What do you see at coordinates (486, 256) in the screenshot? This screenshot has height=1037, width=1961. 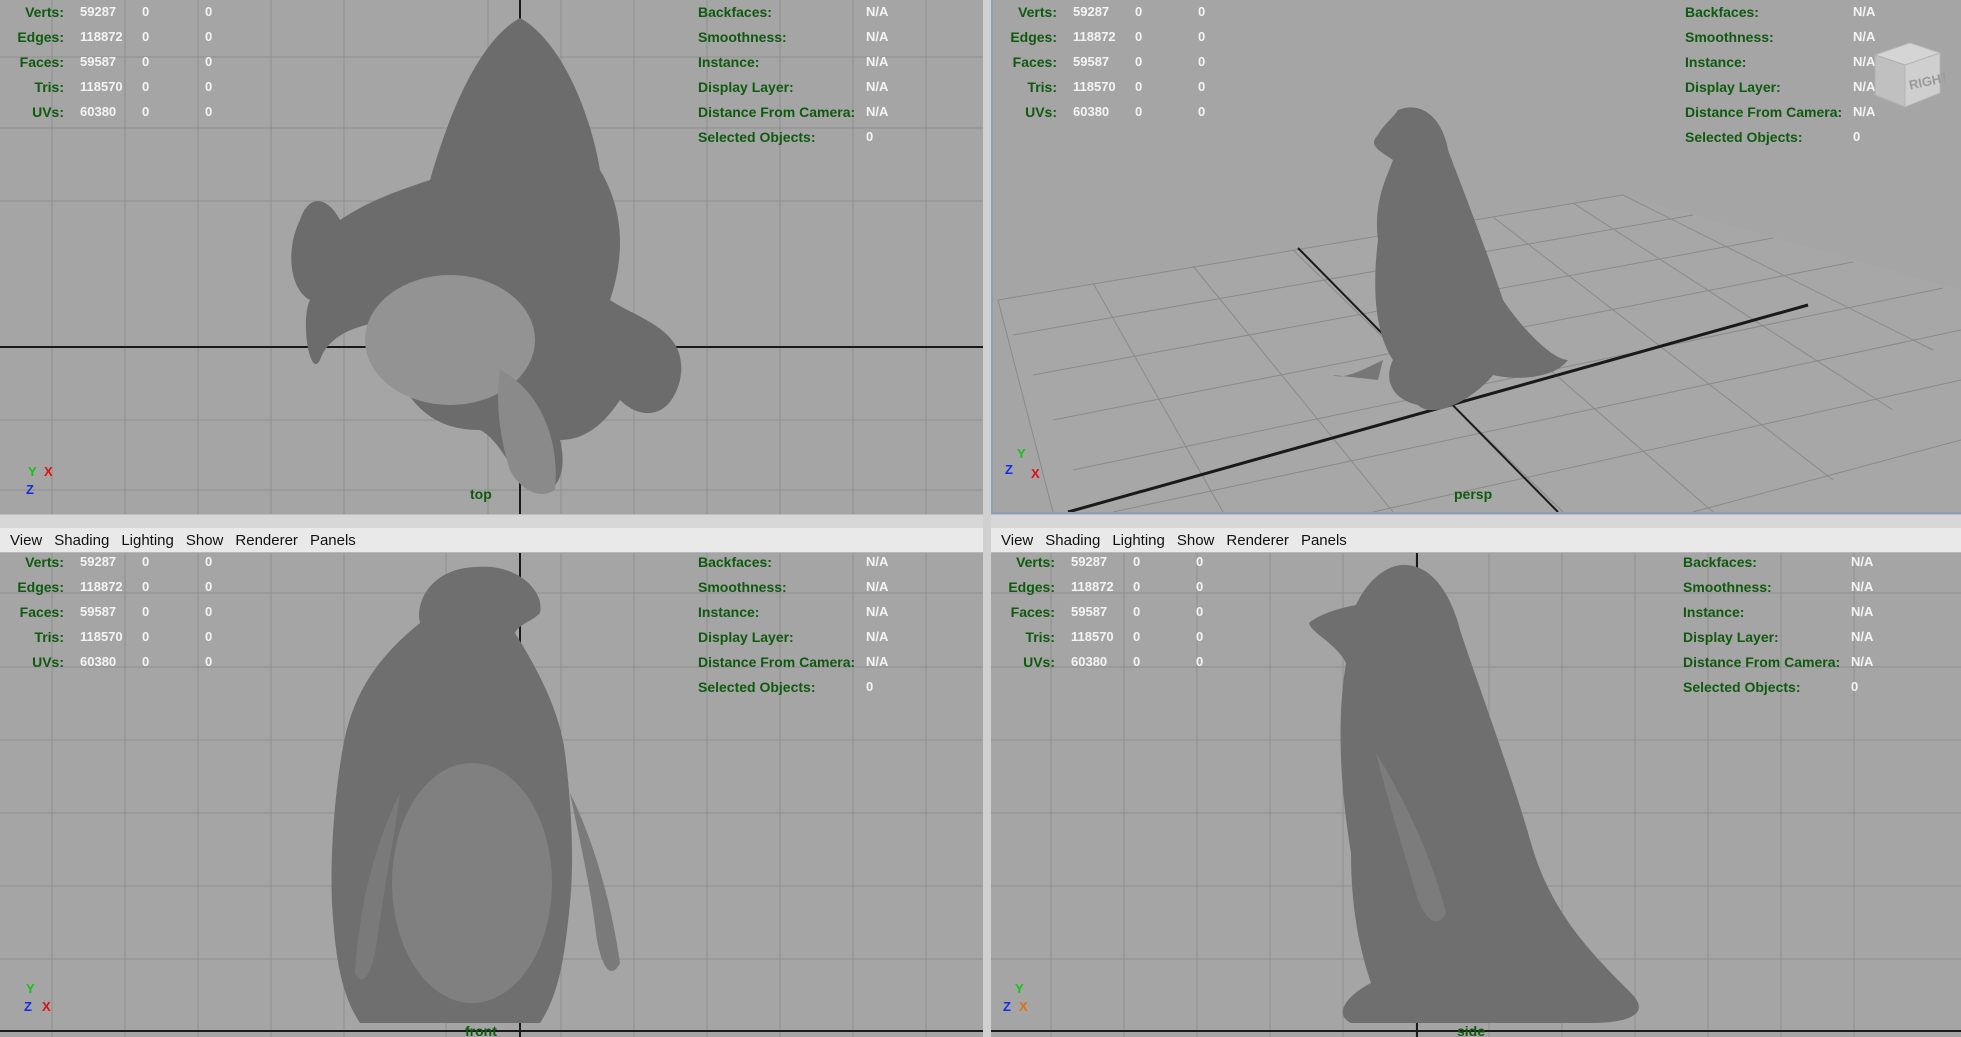 I see `penguin-top-model` at bounding box center [486, 256].